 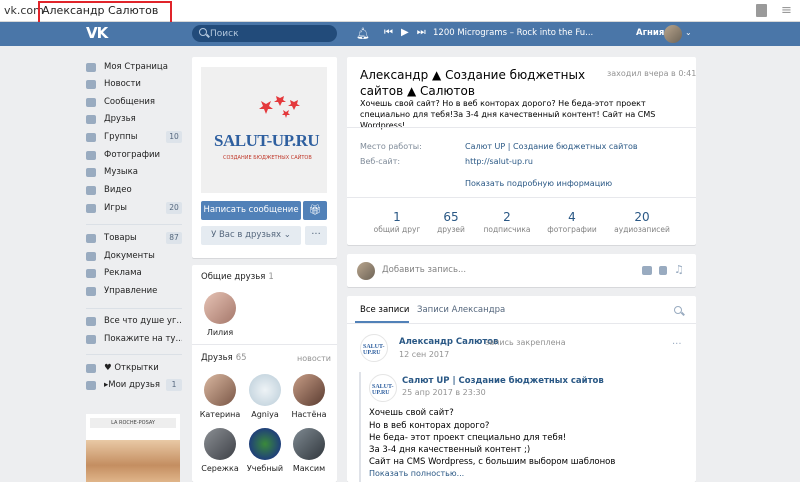 I want to click on tab-all-posts: Все записи, so click(x=384, y=310).